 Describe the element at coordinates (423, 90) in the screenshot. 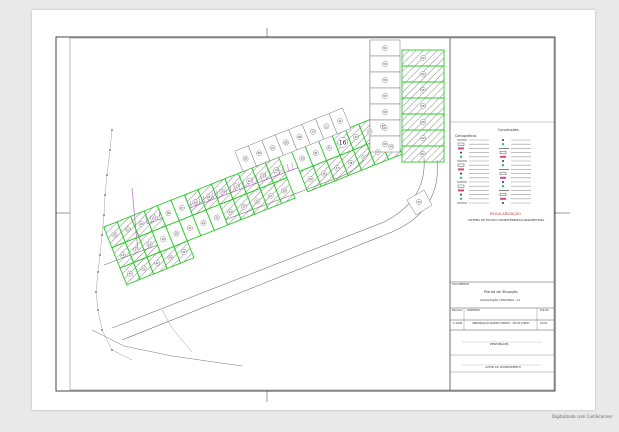

I see `lot-label: 56` at that location.